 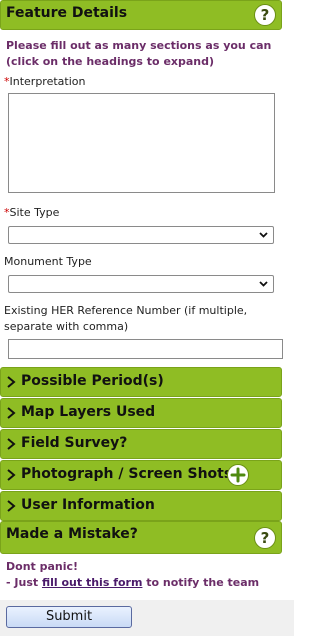 What do you see at coordinates (24, 582) in the screenshot?
I see `notify-prefix: - Just` at bounding box center [24, 582].